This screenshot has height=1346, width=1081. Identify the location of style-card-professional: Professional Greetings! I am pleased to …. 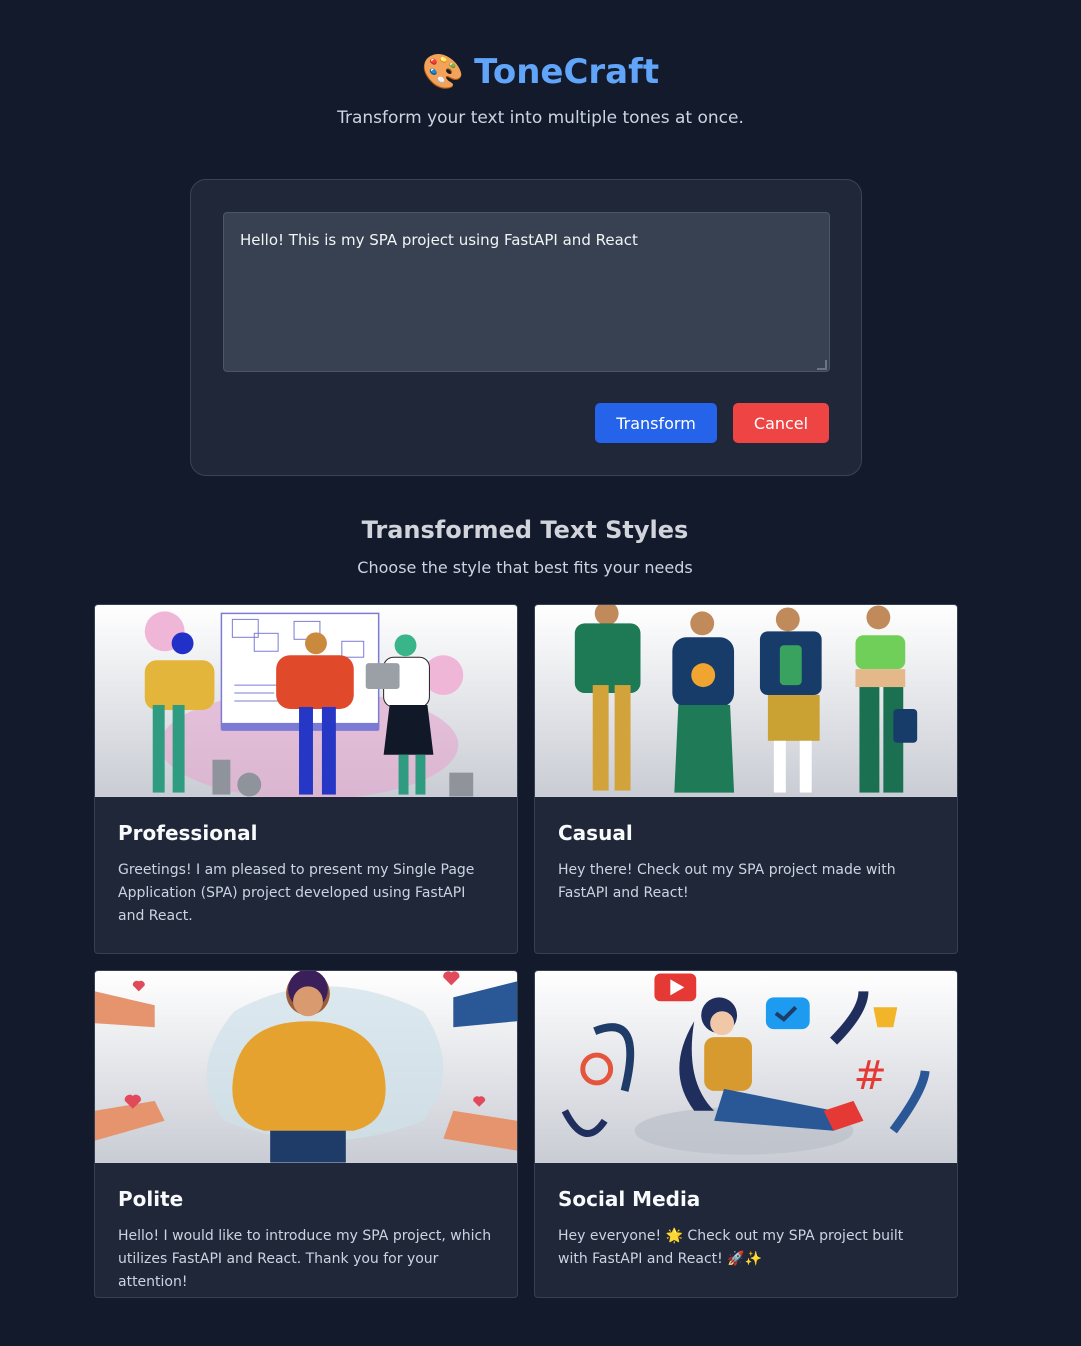
(306, 779).